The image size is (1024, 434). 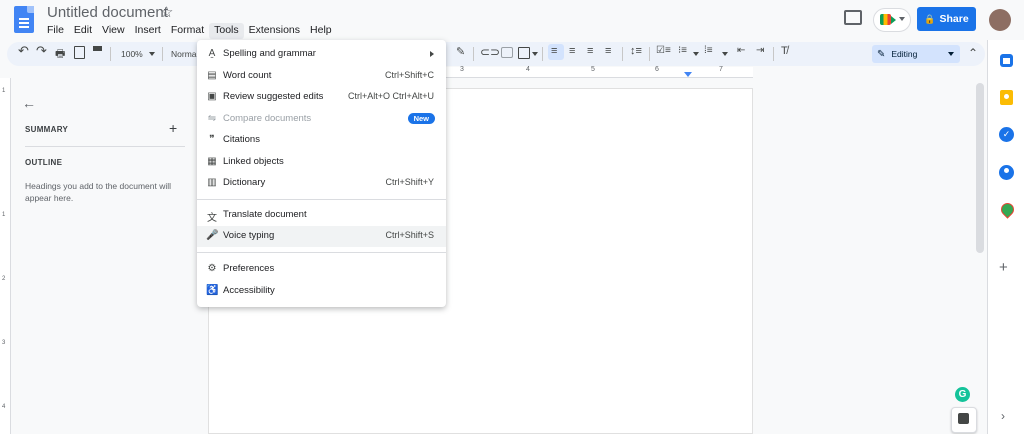 What do you see at coordinates (60, 54) in the screenshot?
I see `print-icon: 🖶` at bounding box center [60, 54].